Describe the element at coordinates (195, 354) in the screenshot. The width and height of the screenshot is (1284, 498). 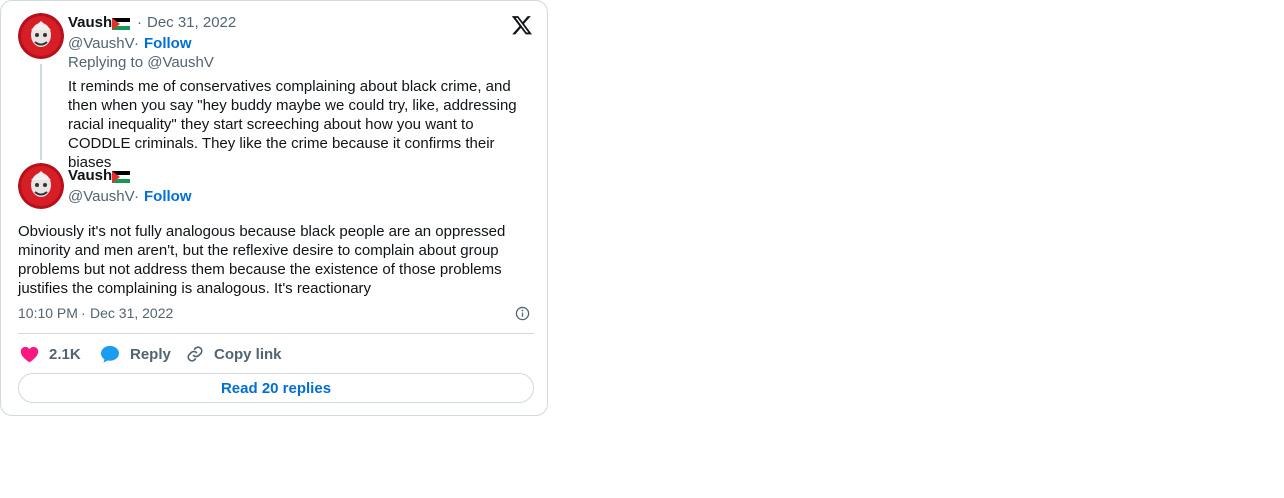
I see `link-icon` at that location.